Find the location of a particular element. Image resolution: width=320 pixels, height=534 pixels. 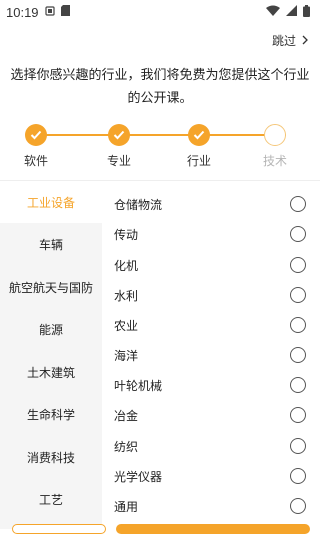

headline-line-2: 的公开课。 is located at coordinates (160, 98).